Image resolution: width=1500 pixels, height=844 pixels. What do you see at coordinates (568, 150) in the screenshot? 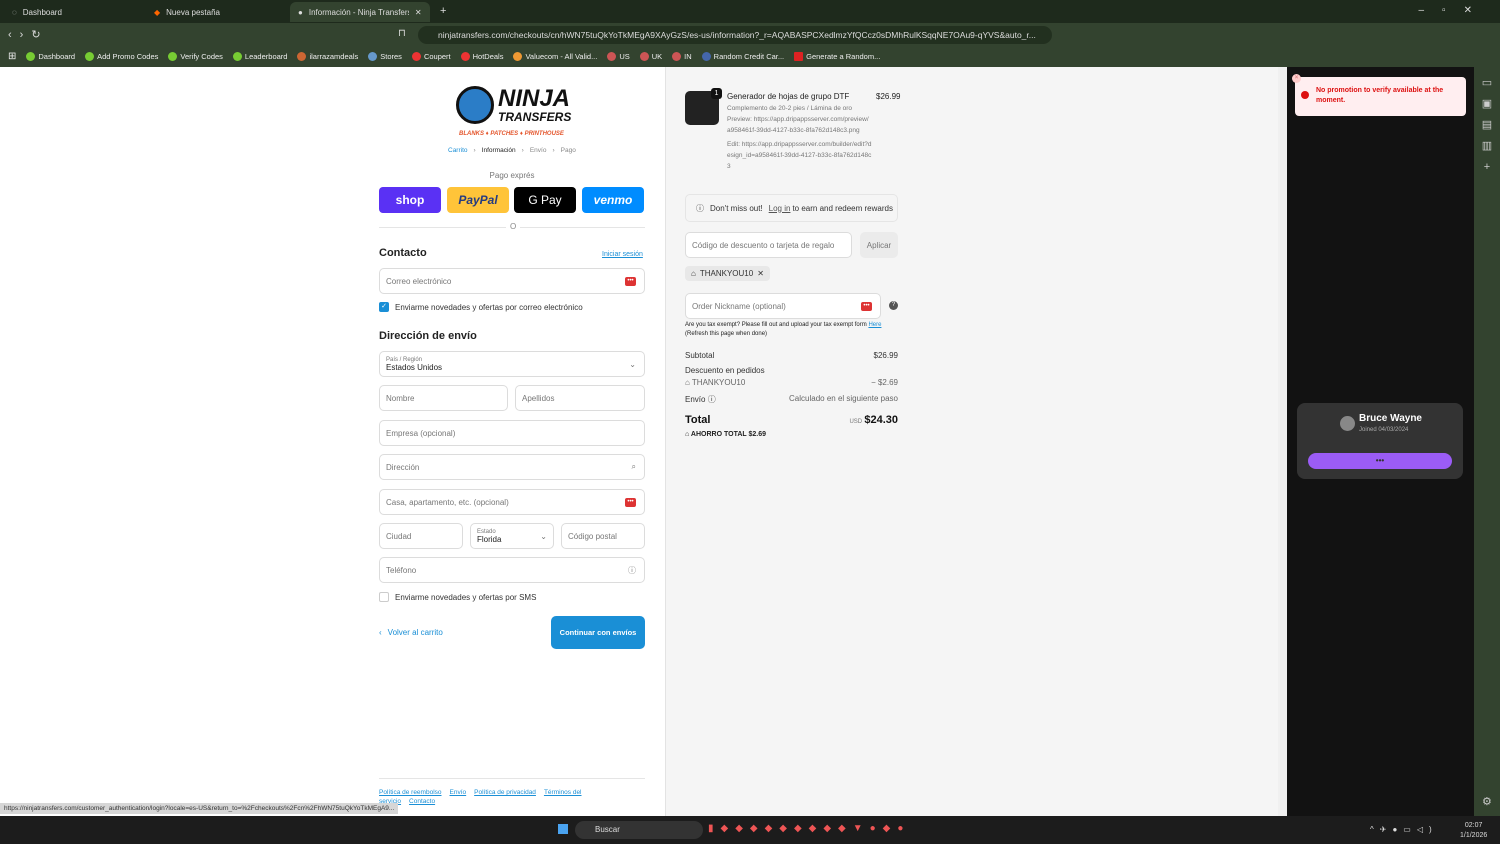
I see `breadcrumb-payment: Pago` at bounding box center [568, 150].